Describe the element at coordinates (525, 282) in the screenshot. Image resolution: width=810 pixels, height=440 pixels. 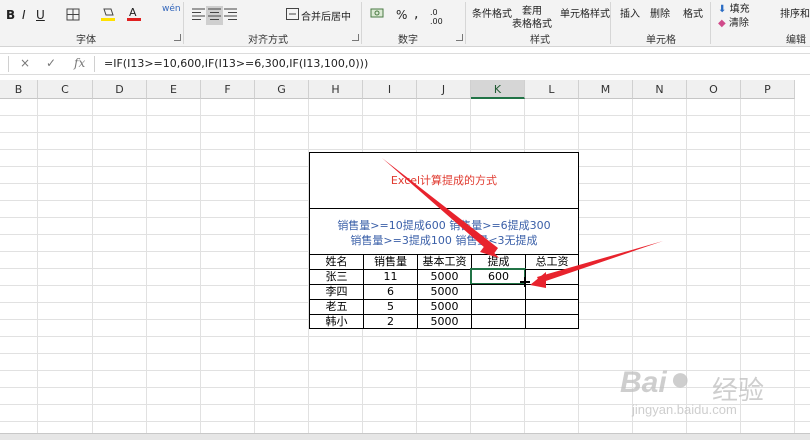
I see `plus-cursor-icon` at that location.